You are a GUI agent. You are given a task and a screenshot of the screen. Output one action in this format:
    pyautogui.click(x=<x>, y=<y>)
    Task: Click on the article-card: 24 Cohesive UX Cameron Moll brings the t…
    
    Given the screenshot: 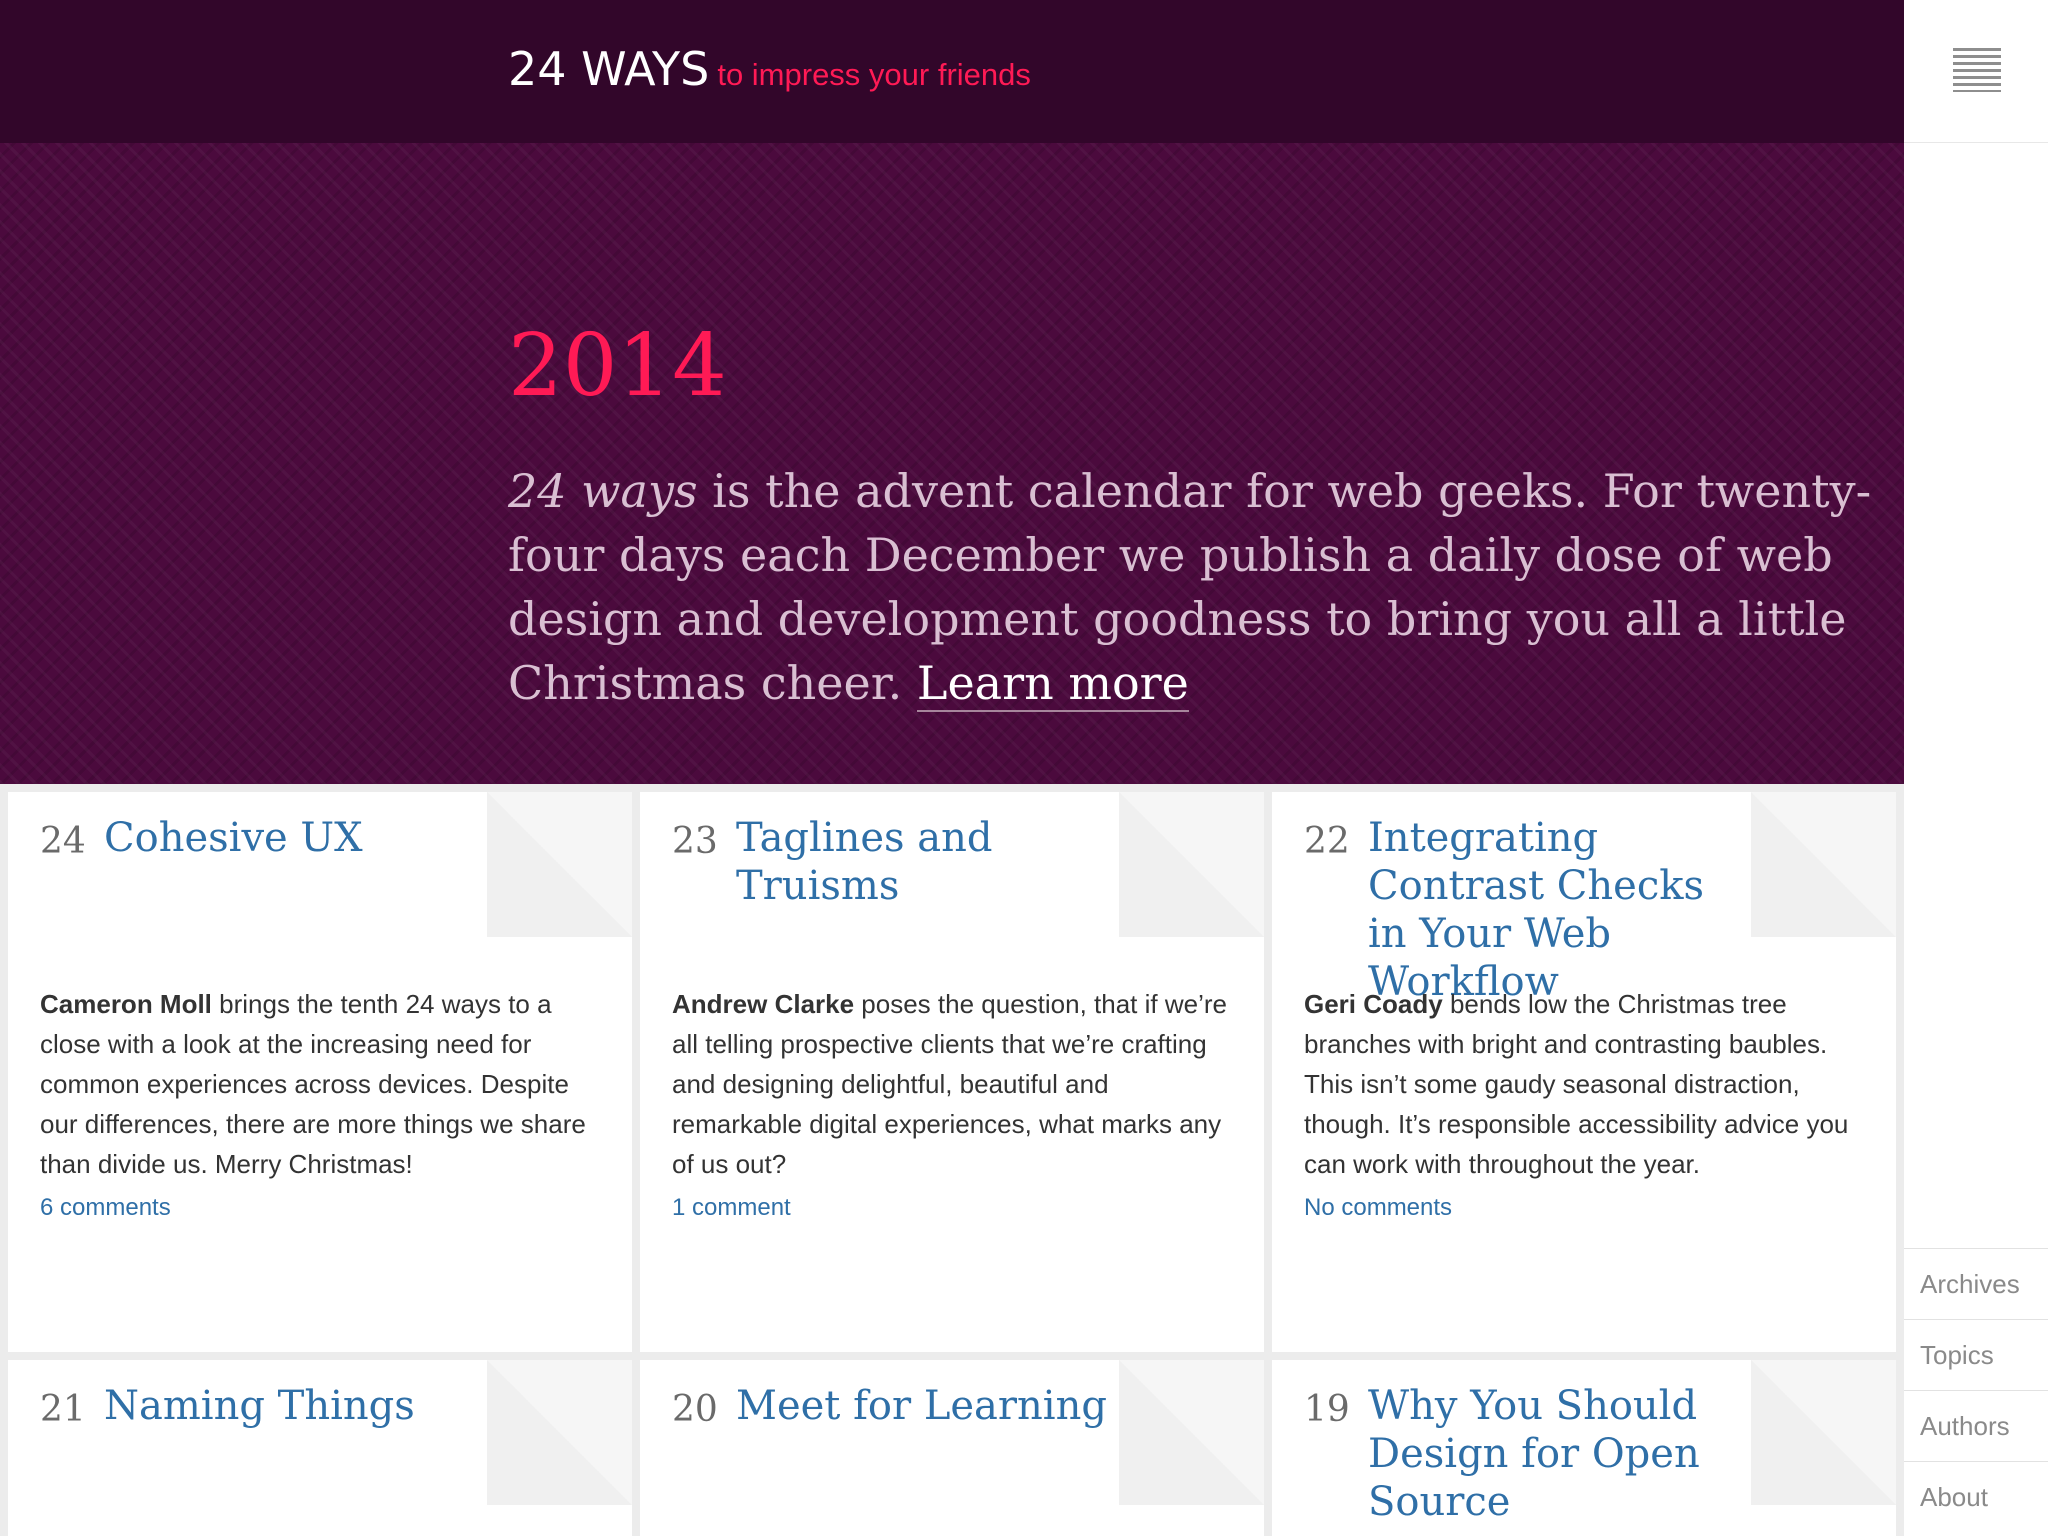 What is the action you would take?
    pyautogui.click(x=320, y=1072)
    